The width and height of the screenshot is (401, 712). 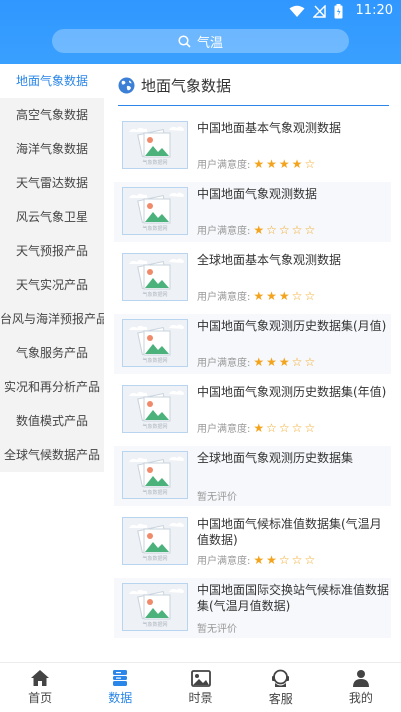 What do you see at coordinates (280, 698) in the screenshot?
I see `nav-label: 客服` at bounding box center [280, 698].